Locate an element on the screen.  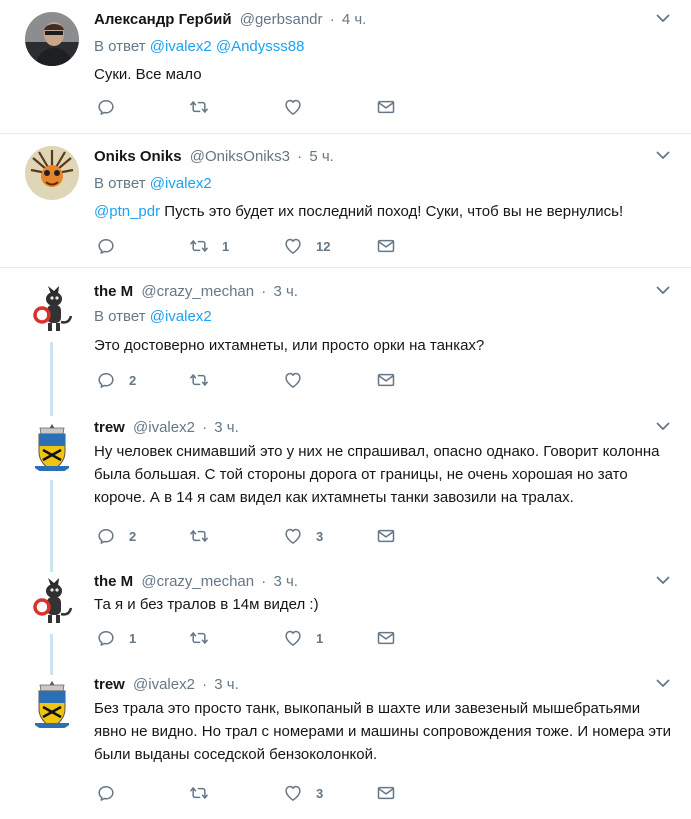
tweet-actions: 1 1 is located at coordinates (383, 638).